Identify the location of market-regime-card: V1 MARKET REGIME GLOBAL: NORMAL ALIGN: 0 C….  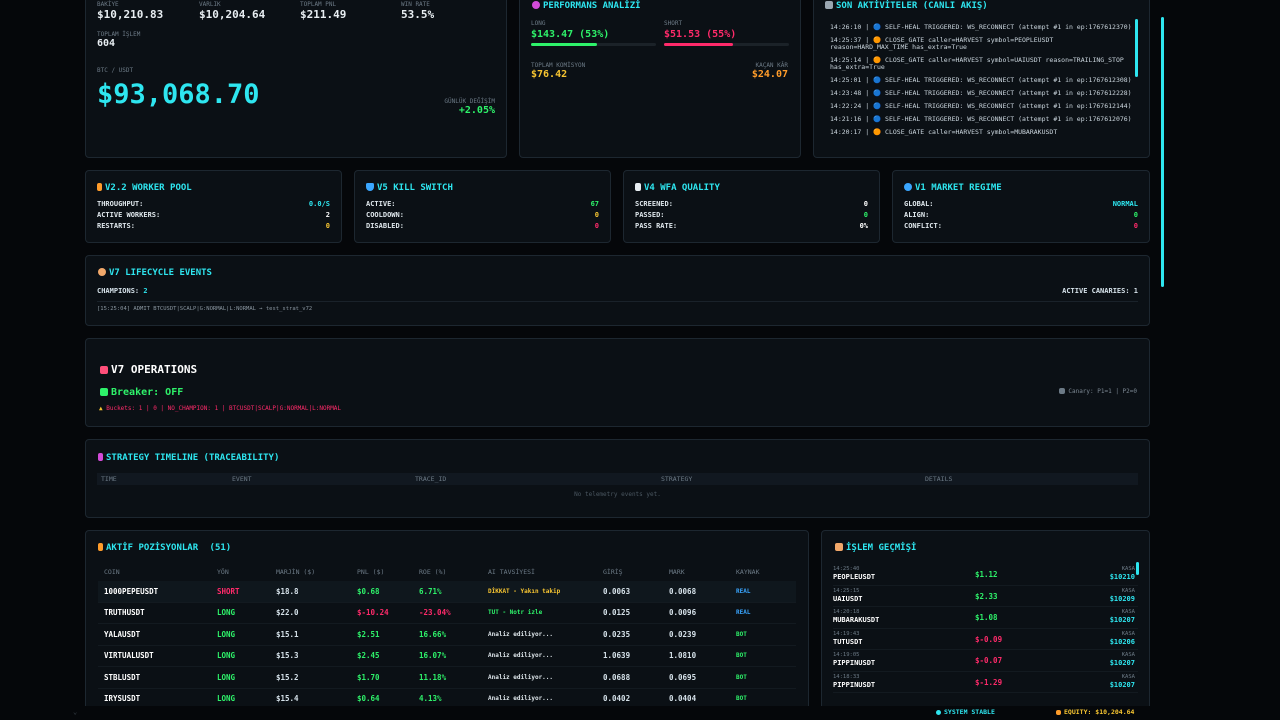
(1021, 206).